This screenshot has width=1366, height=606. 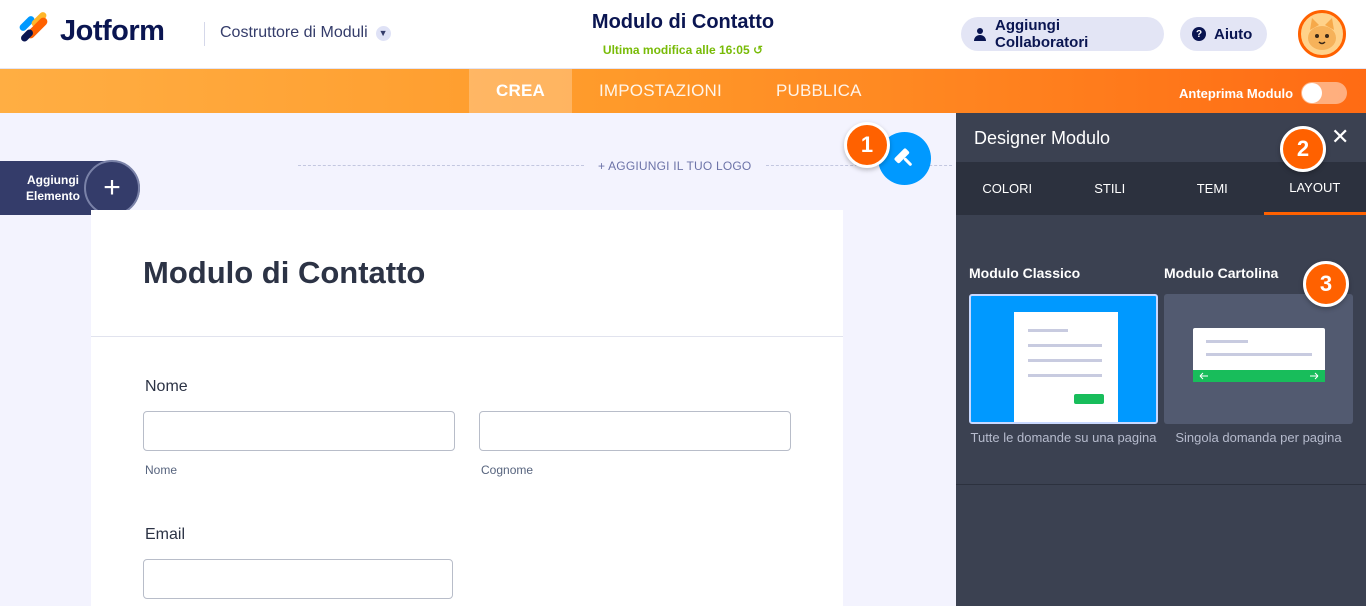 I want to click on tab-layout: LAYOUT, so click(x=1314, y=188).